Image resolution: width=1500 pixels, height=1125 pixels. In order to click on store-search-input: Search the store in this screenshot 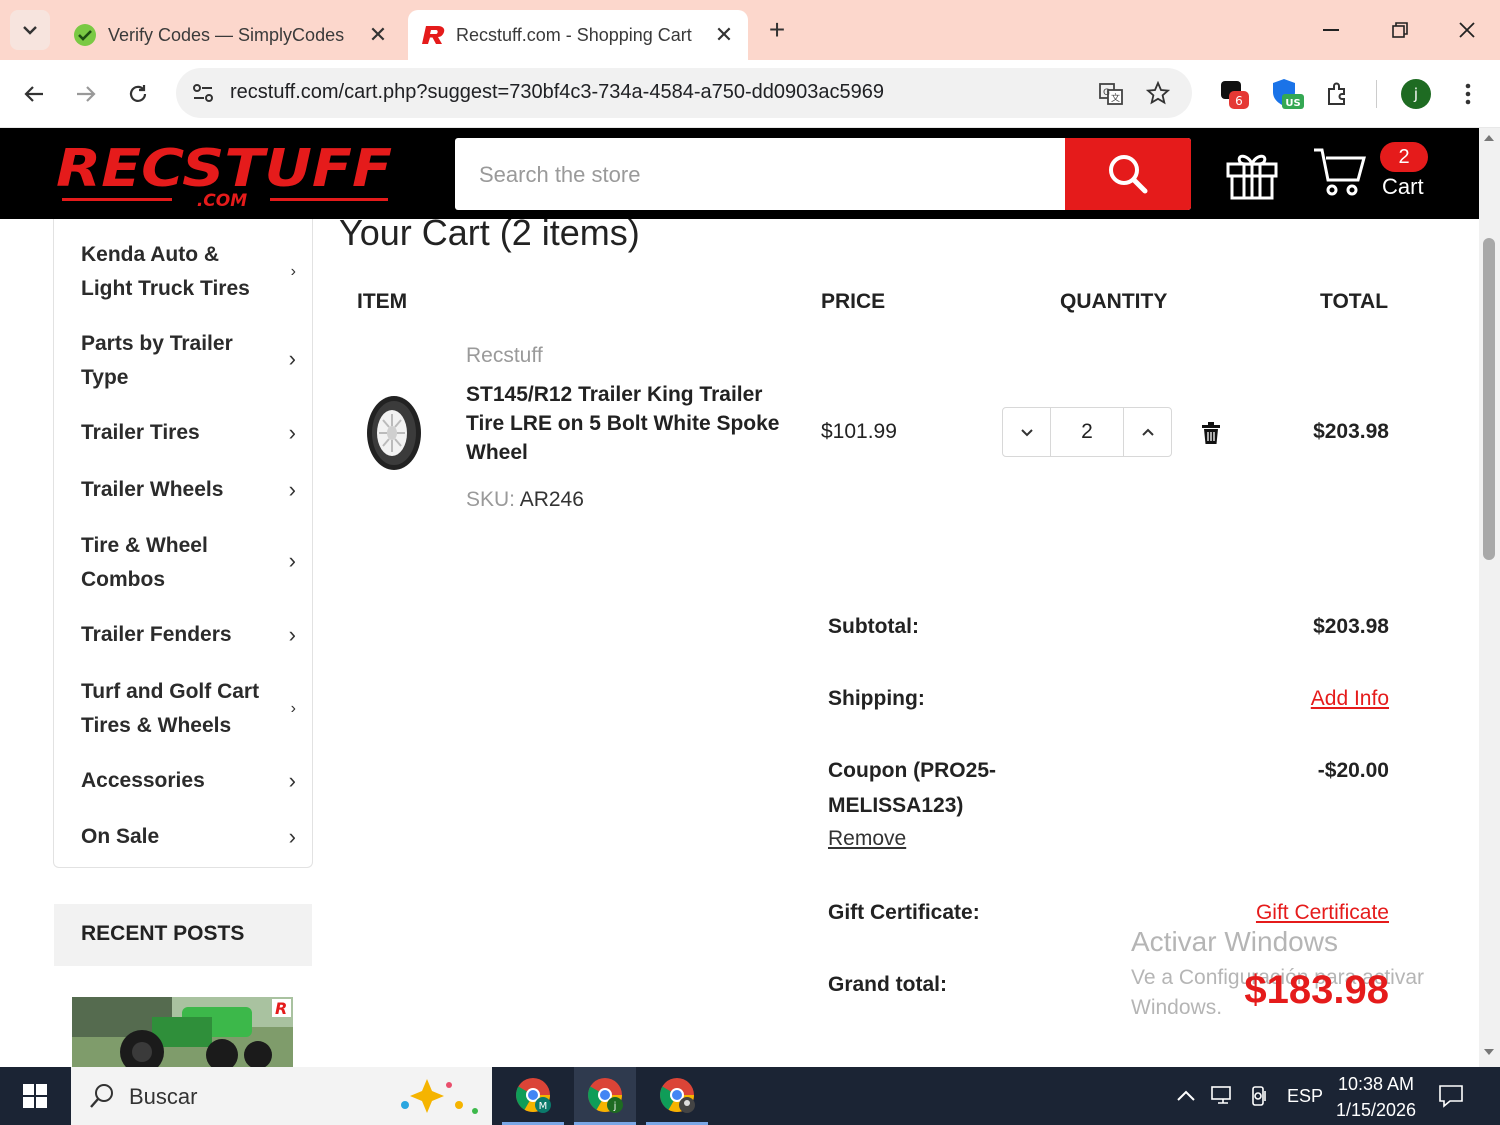, I will do `click(823, 174)`.